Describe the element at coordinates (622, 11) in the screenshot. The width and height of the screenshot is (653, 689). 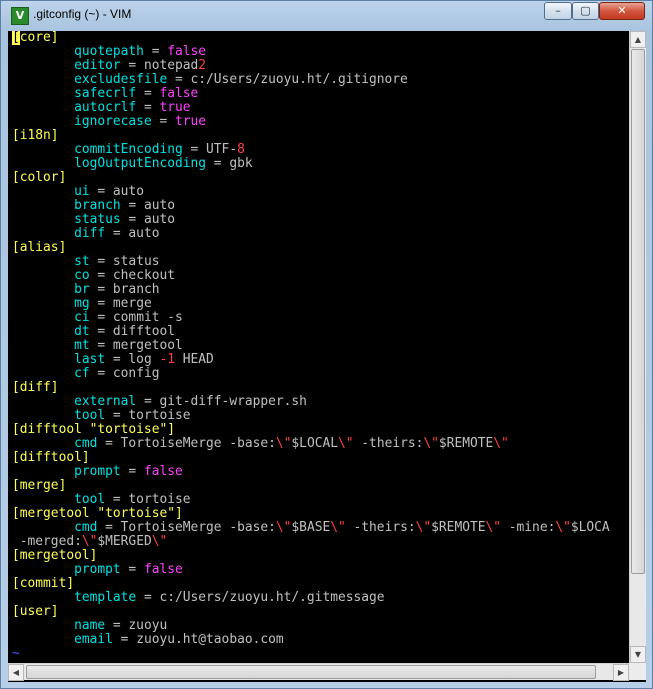
I see `close-button: ✕` at that location.